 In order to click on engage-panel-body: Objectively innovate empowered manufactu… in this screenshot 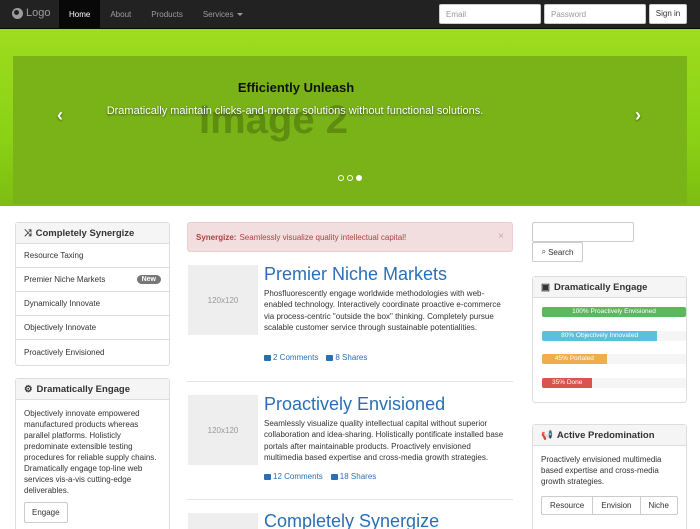, I will do `click(92, 464)`.